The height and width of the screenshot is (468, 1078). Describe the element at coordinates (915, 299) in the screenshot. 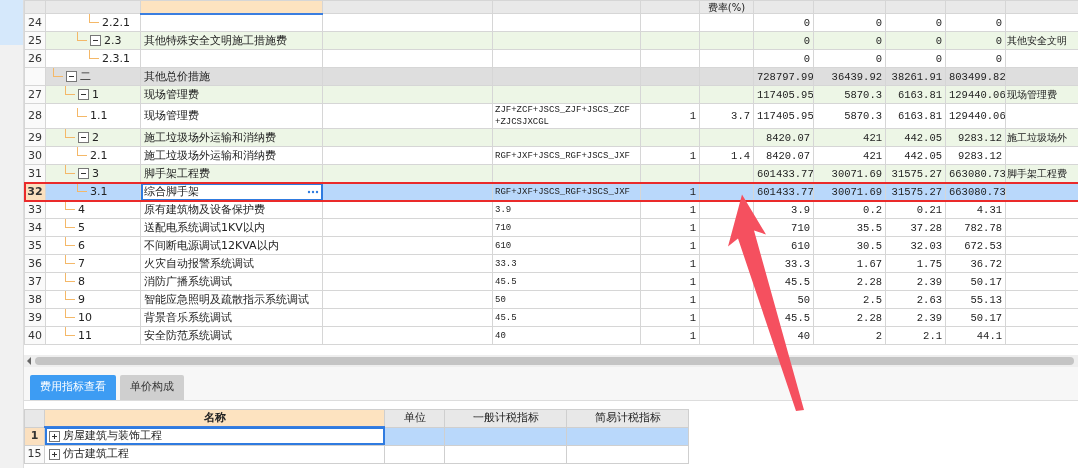

I see `amount: 2.63` at that location.